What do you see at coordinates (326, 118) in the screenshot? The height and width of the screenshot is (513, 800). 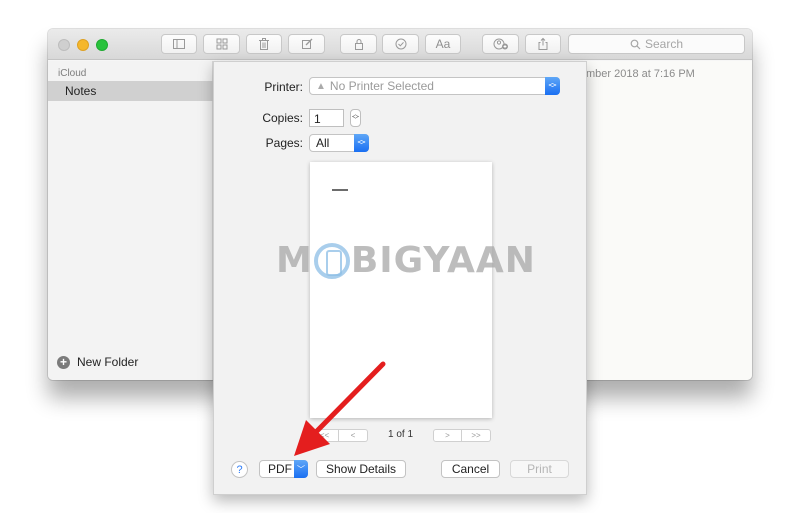 I see `copies-field: 1` at bounding box center [326, 118].